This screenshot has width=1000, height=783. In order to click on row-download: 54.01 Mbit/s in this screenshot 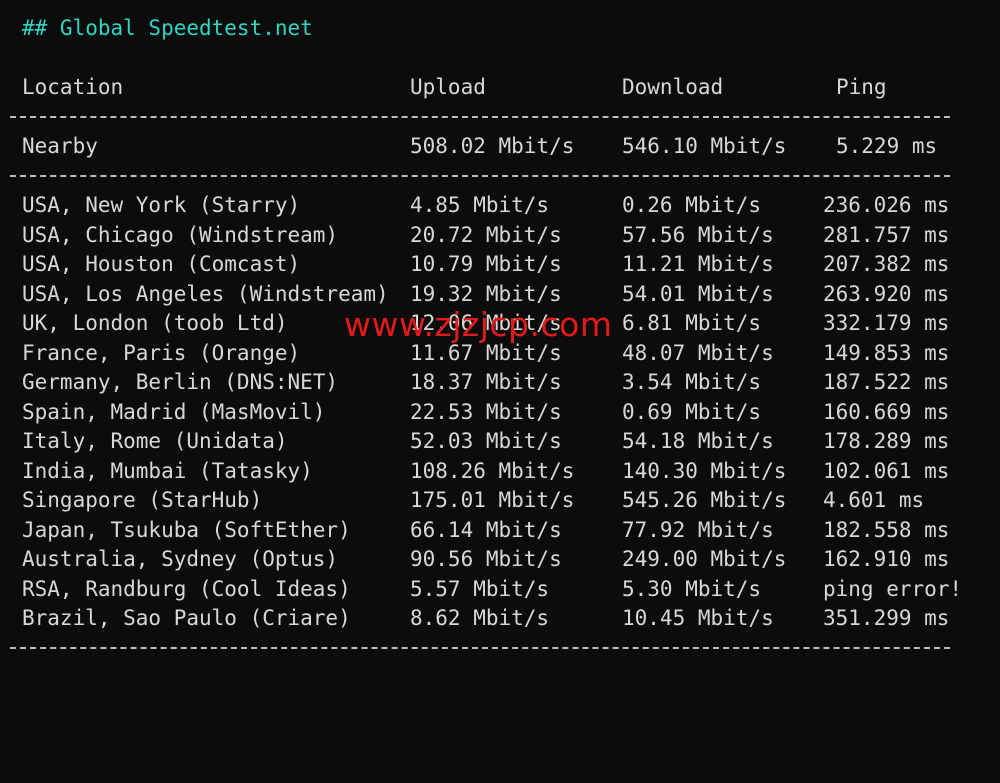, I will do `click(698, 294)`.